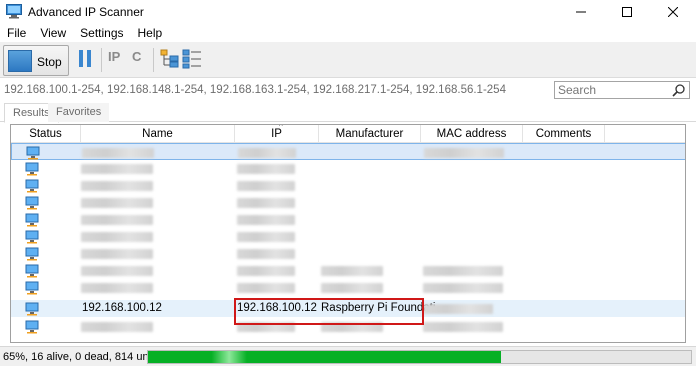  What do you see at coordinates (158, 134) in the screenshot?
I see `column-name: Name` at bounding box center [158, 134].